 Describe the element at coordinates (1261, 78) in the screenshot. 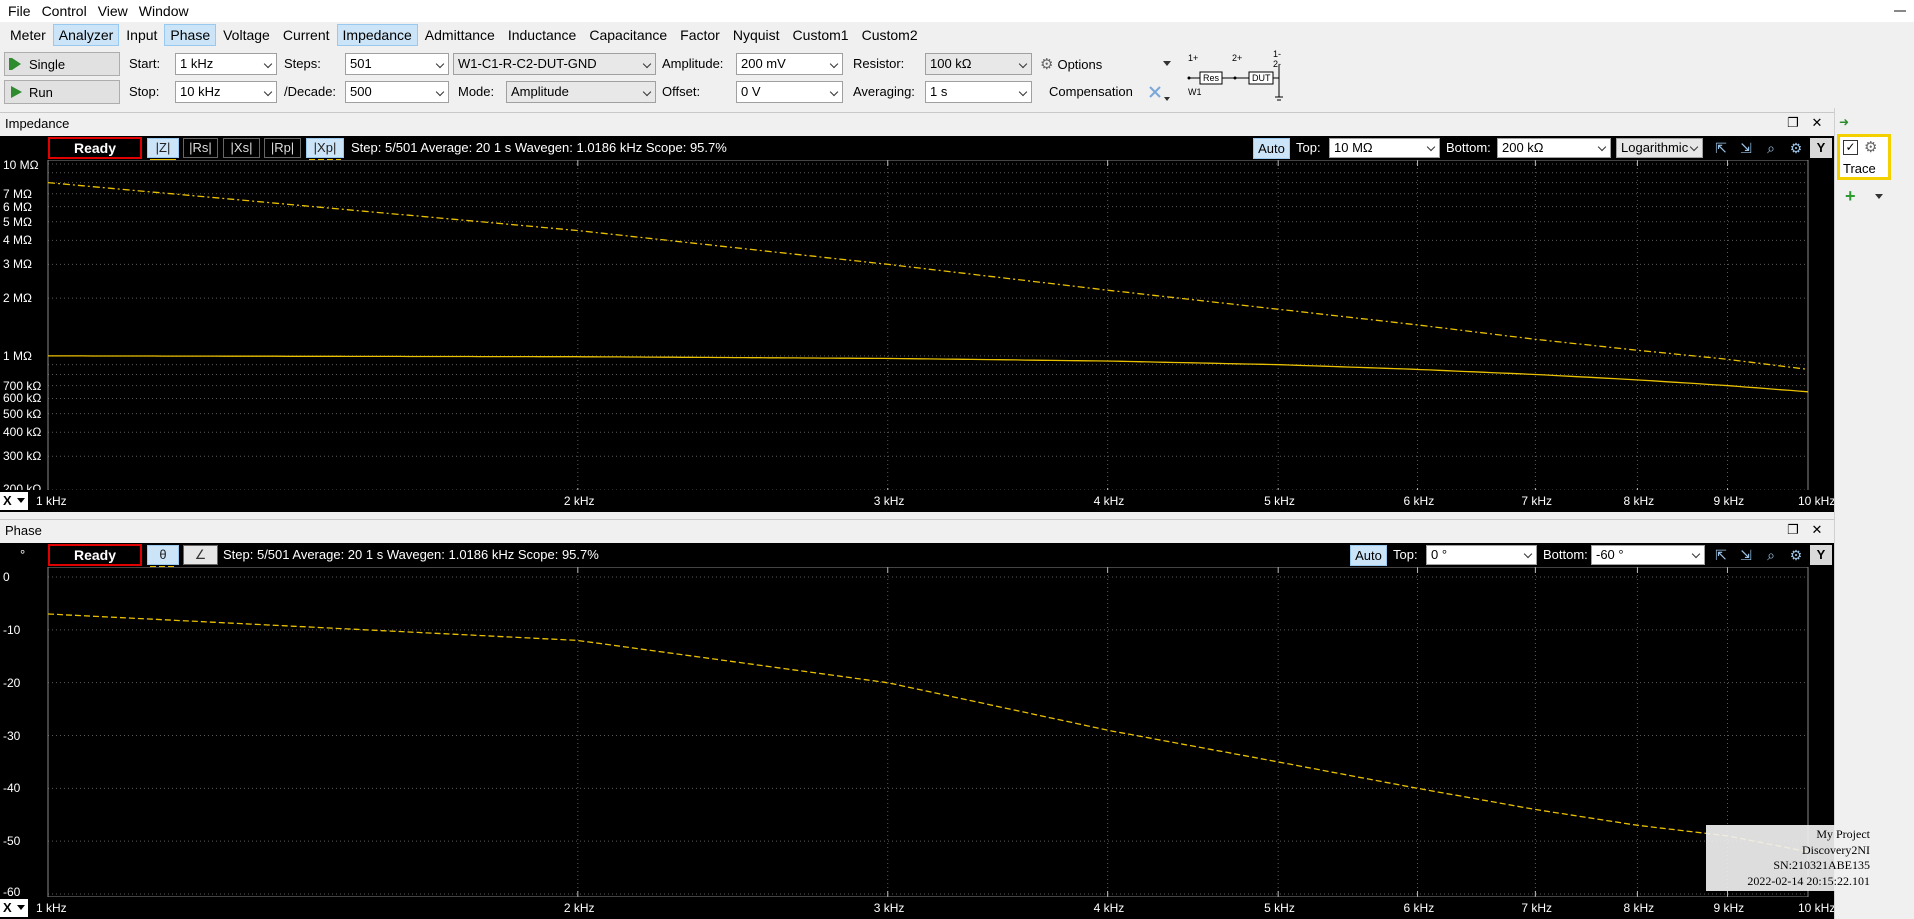

I see `dut-box-label: DUT` at that location.